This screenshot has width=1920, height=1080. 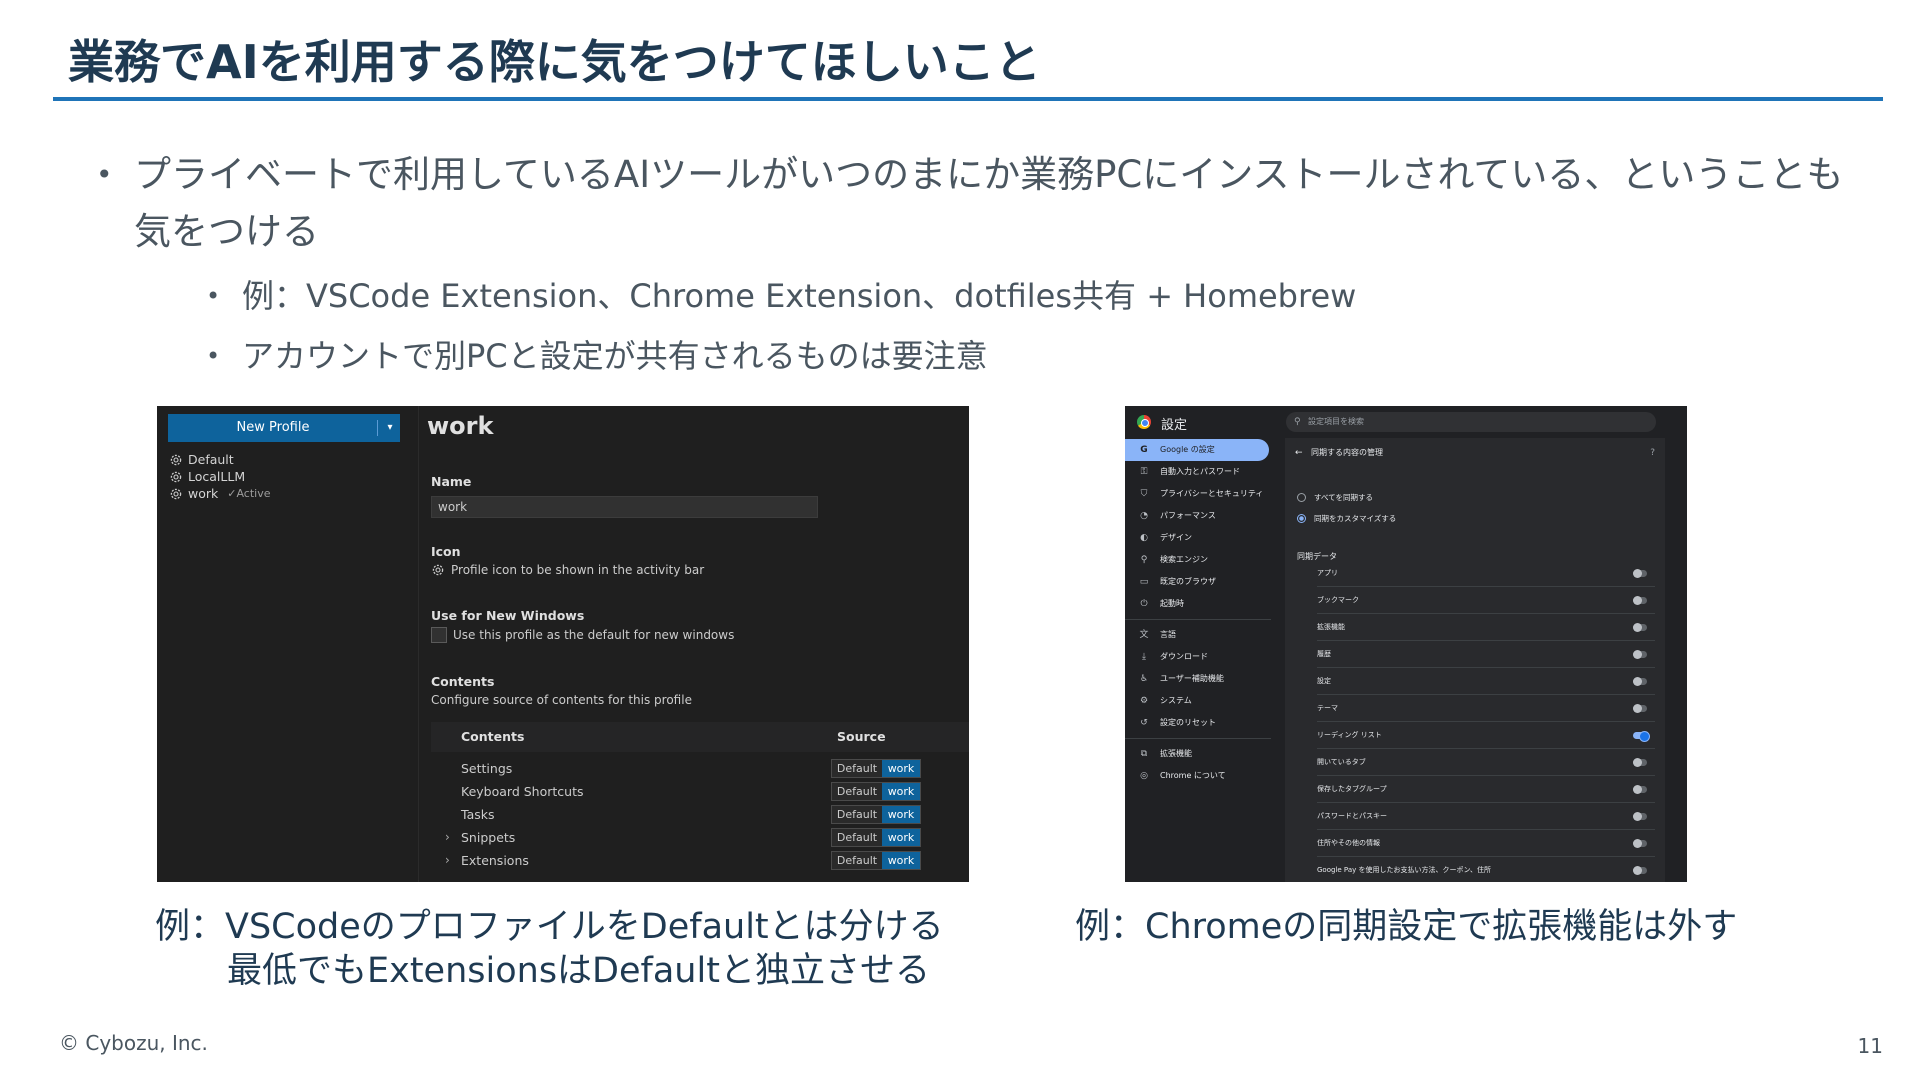 I want to click on profile-item-default: Default, so click(x=201, y=459).